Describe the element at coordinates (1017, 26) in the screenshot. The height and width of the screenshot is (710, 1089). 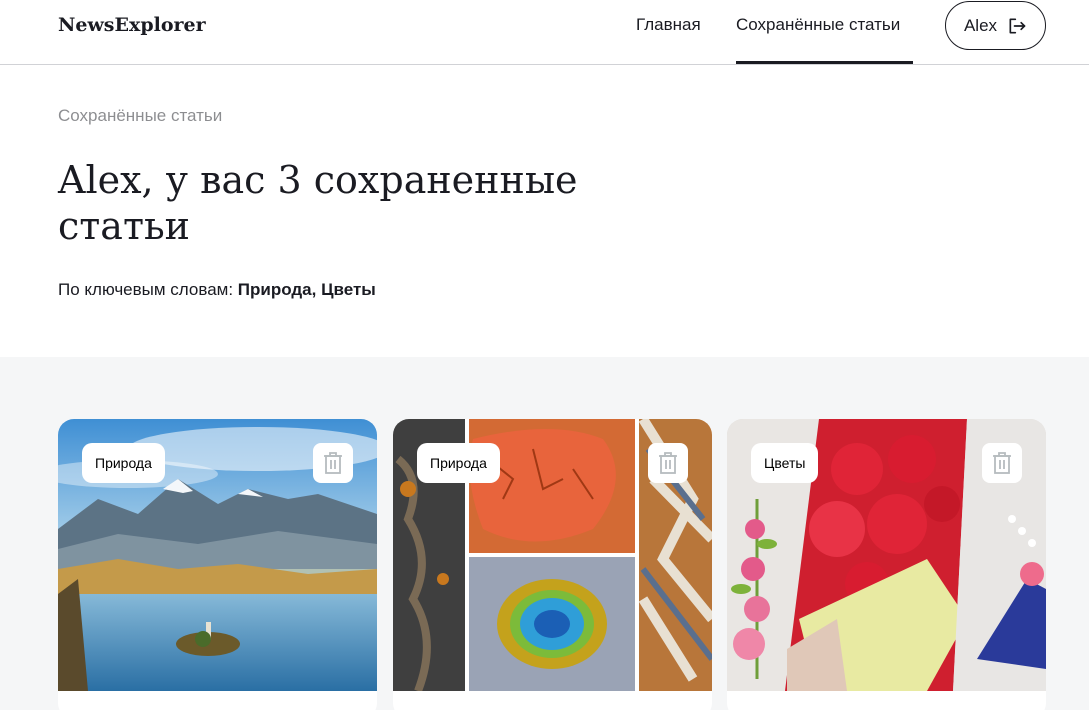
I see `logout-icon` at that location.